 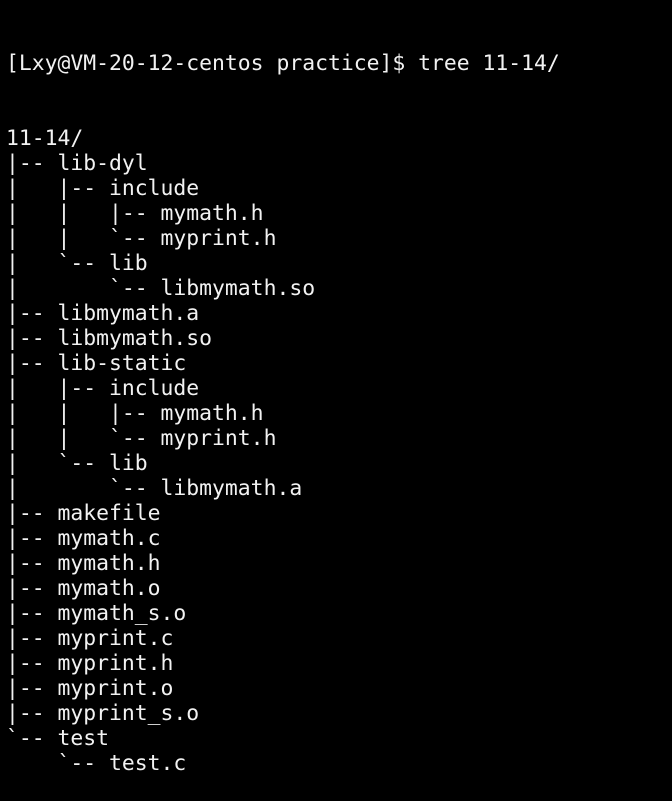 I want to click on tree-output-line: |-- lib-static, so click(x=96, y=363).